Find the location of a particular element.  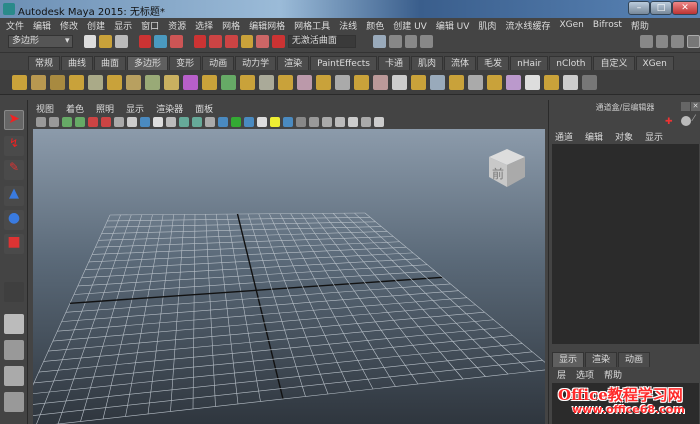

menu-item: 网格 is located at coordinates (231, 25).